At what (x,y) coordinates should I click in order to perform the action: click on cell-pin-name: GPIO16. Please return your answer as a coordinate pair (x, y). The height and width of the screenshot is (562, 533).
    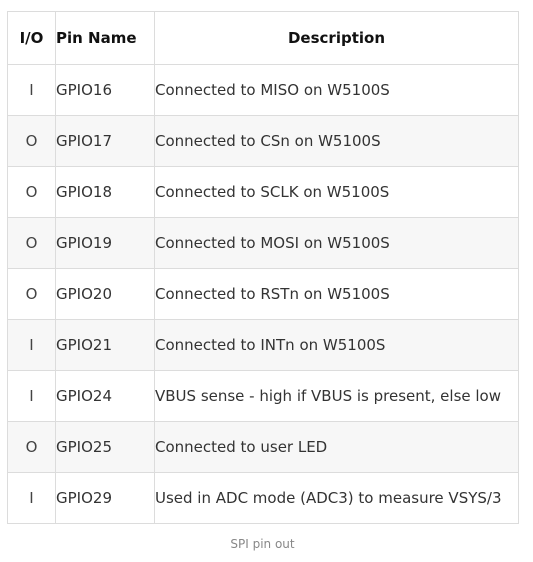
    Looking at the image, I should click on (105, 90).